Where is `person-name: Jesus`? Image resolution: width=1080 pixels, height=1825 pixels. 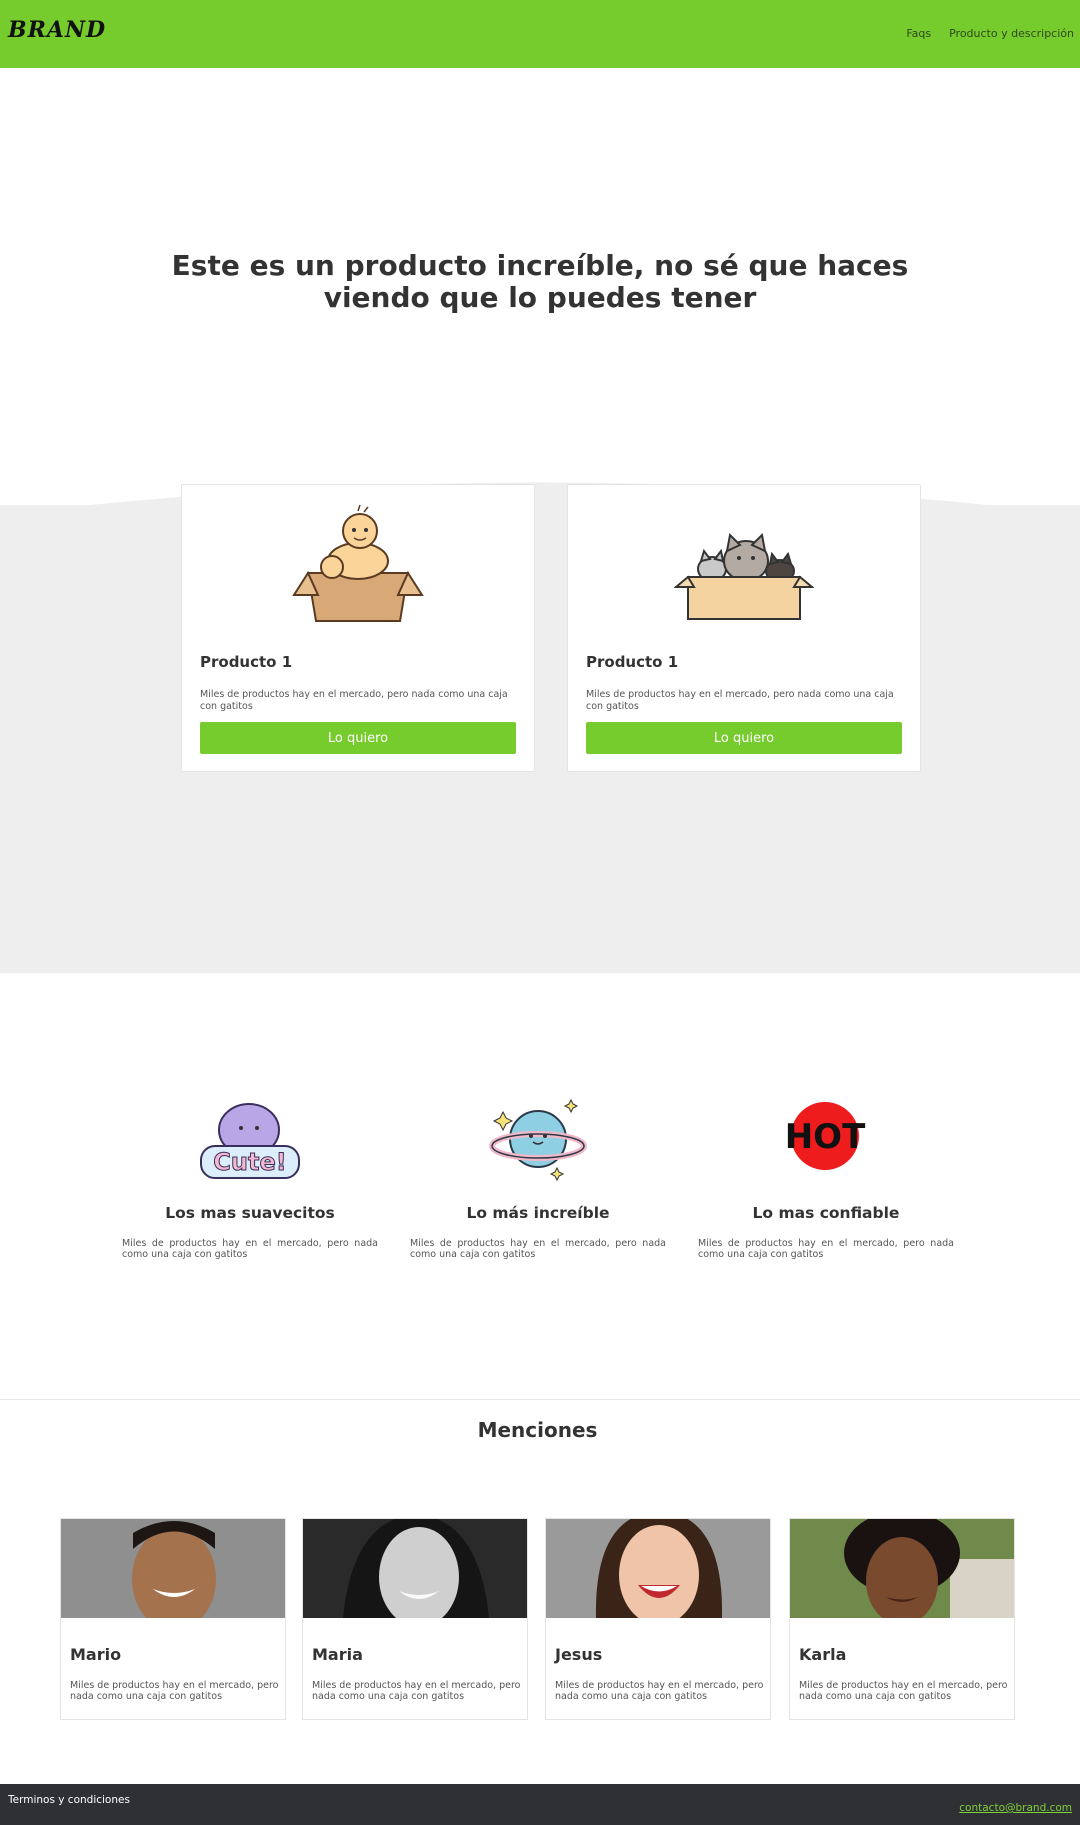 person-name: Jesus is located at coordinates (579, 1654).